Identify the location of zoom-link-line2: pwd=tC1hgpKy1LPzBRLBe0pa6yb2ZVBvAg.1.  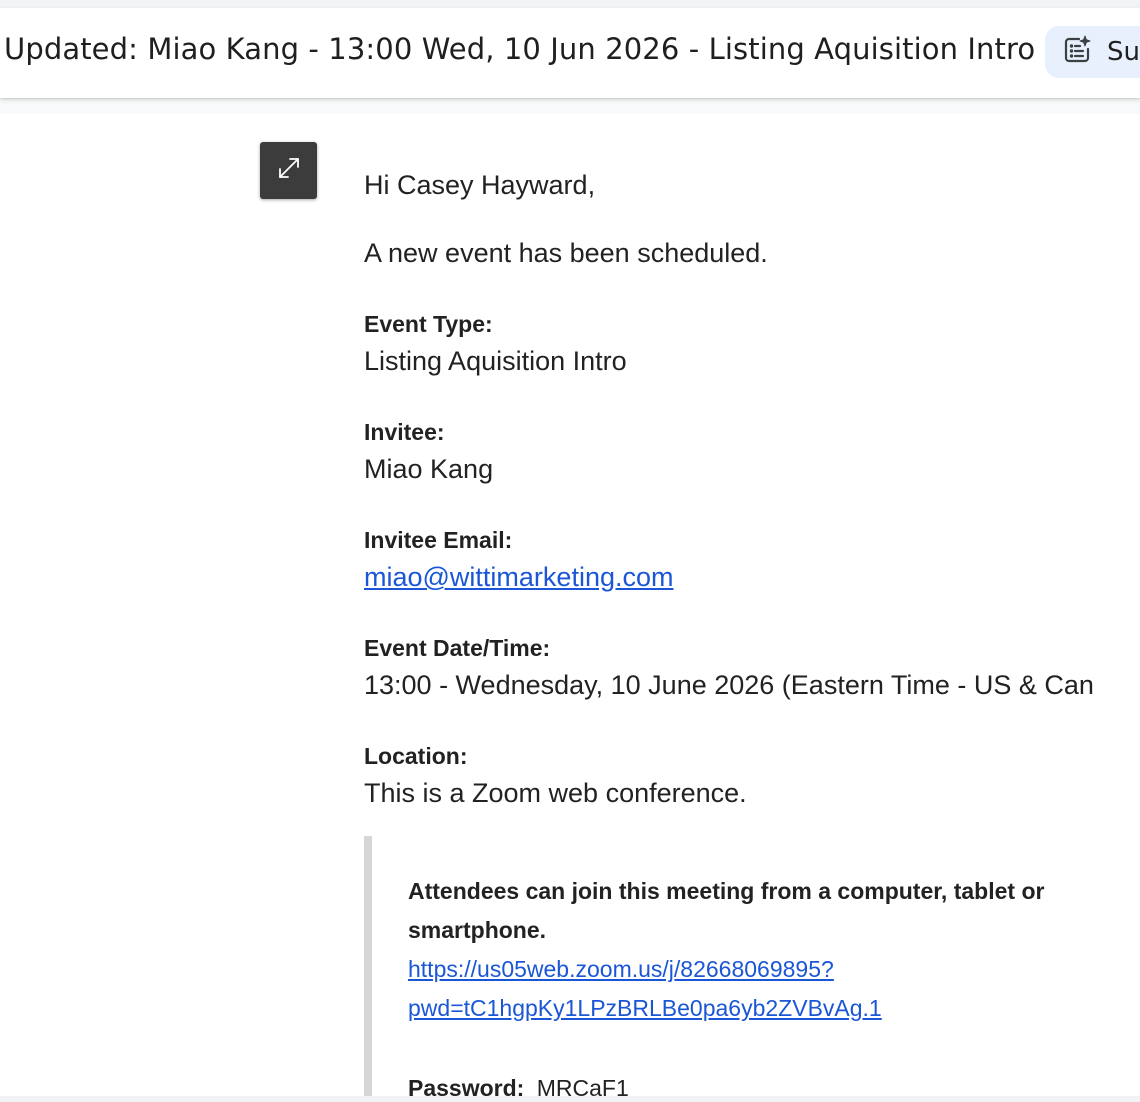
(645, 1008).